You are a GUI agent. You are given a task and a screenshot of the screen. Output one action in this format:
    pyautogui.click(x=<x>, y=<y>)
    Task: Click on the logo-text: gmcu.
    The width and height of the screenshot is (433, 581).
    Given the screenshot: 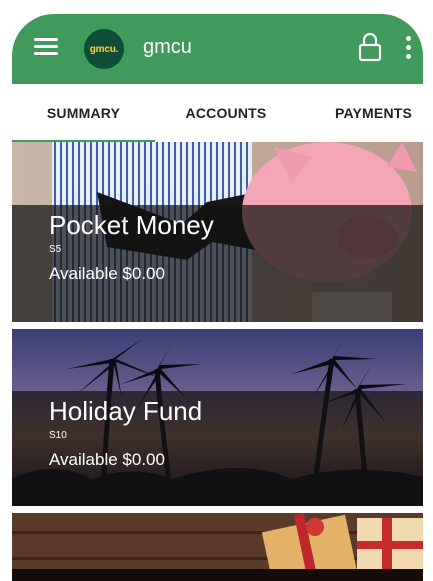 What is the action you would take?
    pyautogui.click(x=104, y=49)
    